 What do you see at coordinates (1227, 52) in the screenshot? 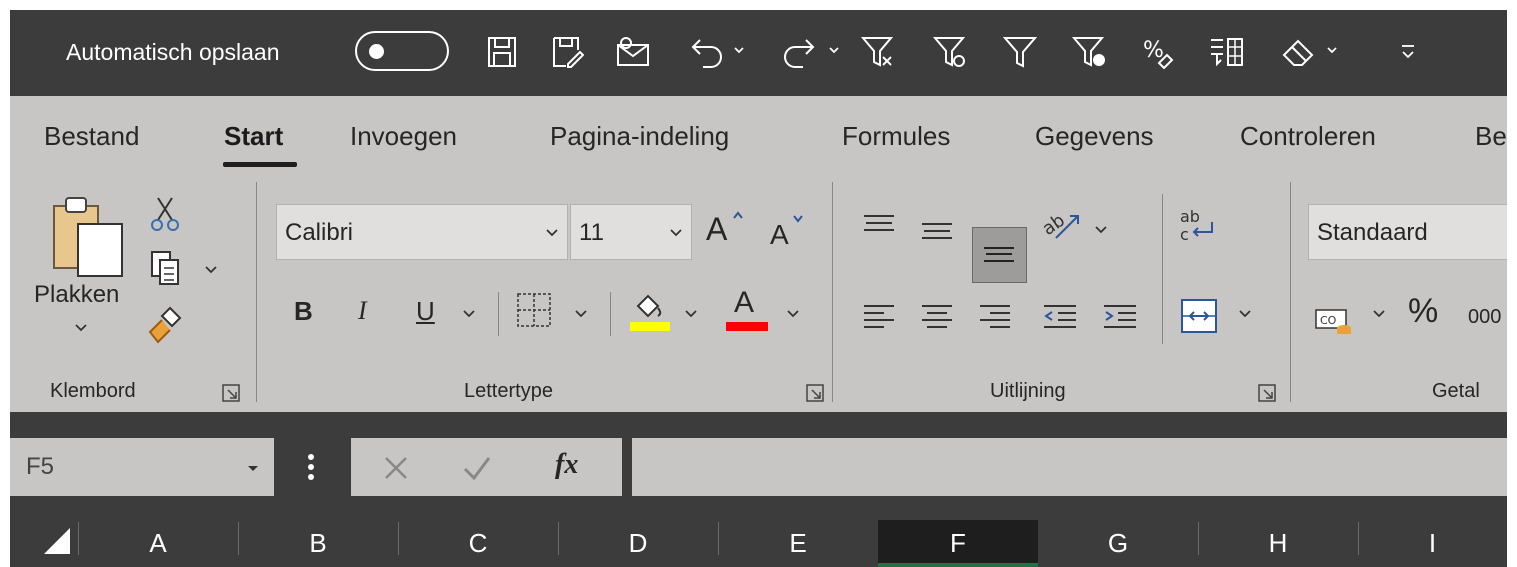
I see `text-to-columns-icon` at bounding box center [1227, 52].